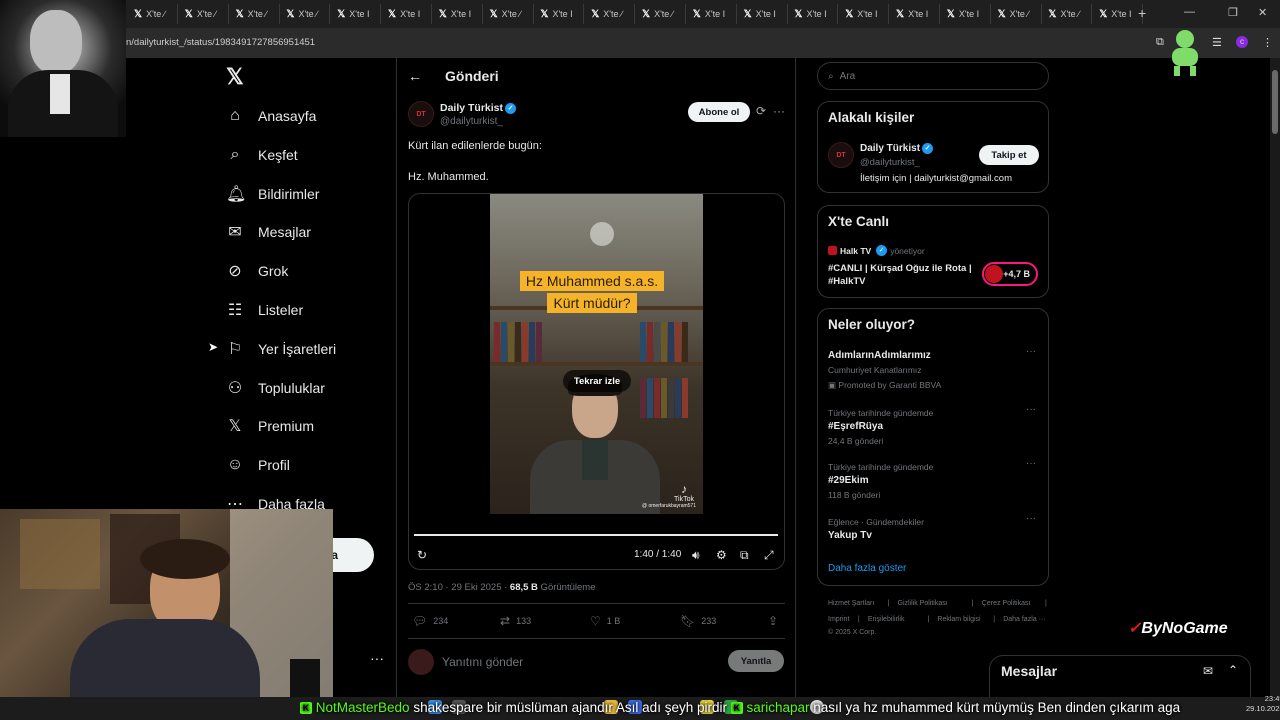  I want to click on related-name: Daily Türkist ✓, so click(897, 148).